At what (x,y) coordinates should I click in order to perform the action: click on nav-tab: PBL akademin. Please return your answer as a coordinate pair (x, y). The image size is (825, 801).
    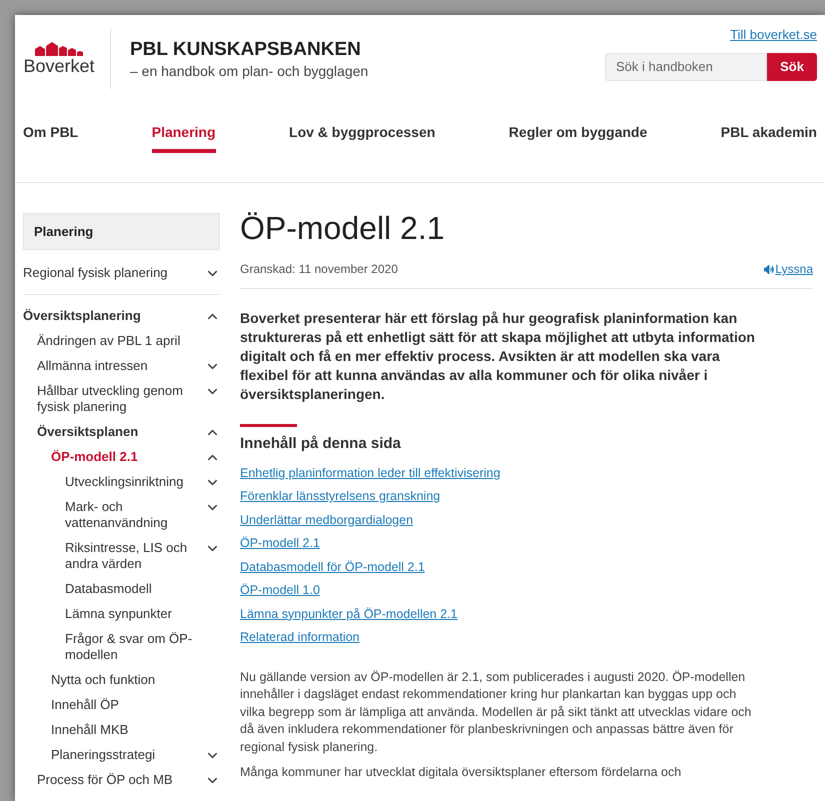
    Looking at the image, I should click on (768, 136).